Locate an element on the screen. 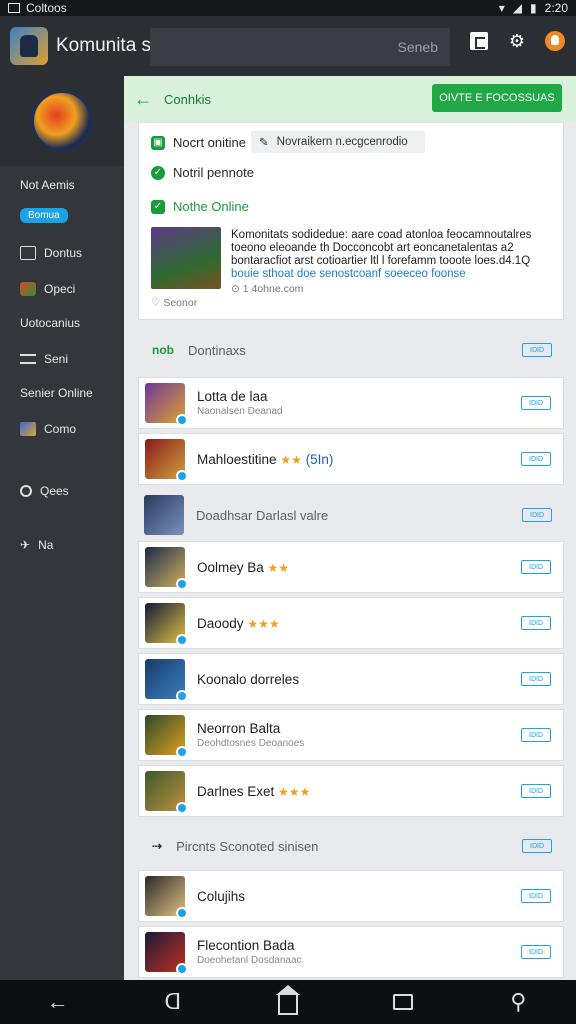 The width and height of the screenshot is (576, 1024). sidebar-item-0: Not Aemis is located at coordinates (47, 185).